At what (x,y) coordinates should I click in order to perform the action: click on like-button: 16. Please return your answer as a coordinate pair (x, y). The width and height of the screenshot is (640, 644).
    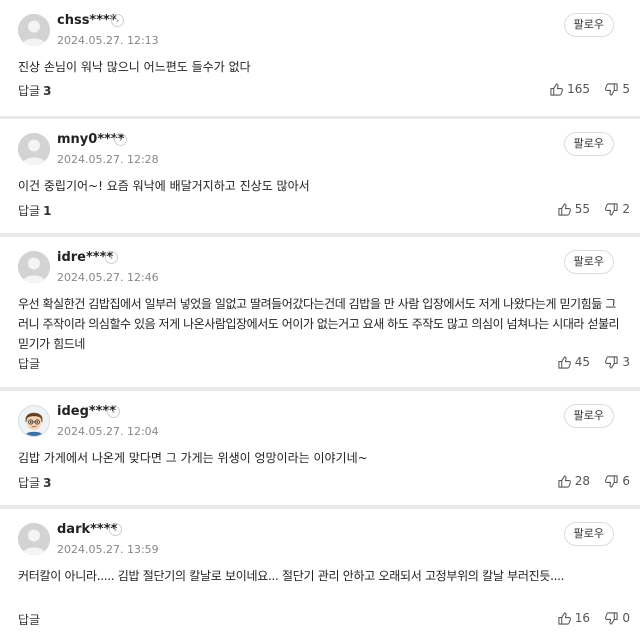
    Looking at the image, I should click on (574, 618).